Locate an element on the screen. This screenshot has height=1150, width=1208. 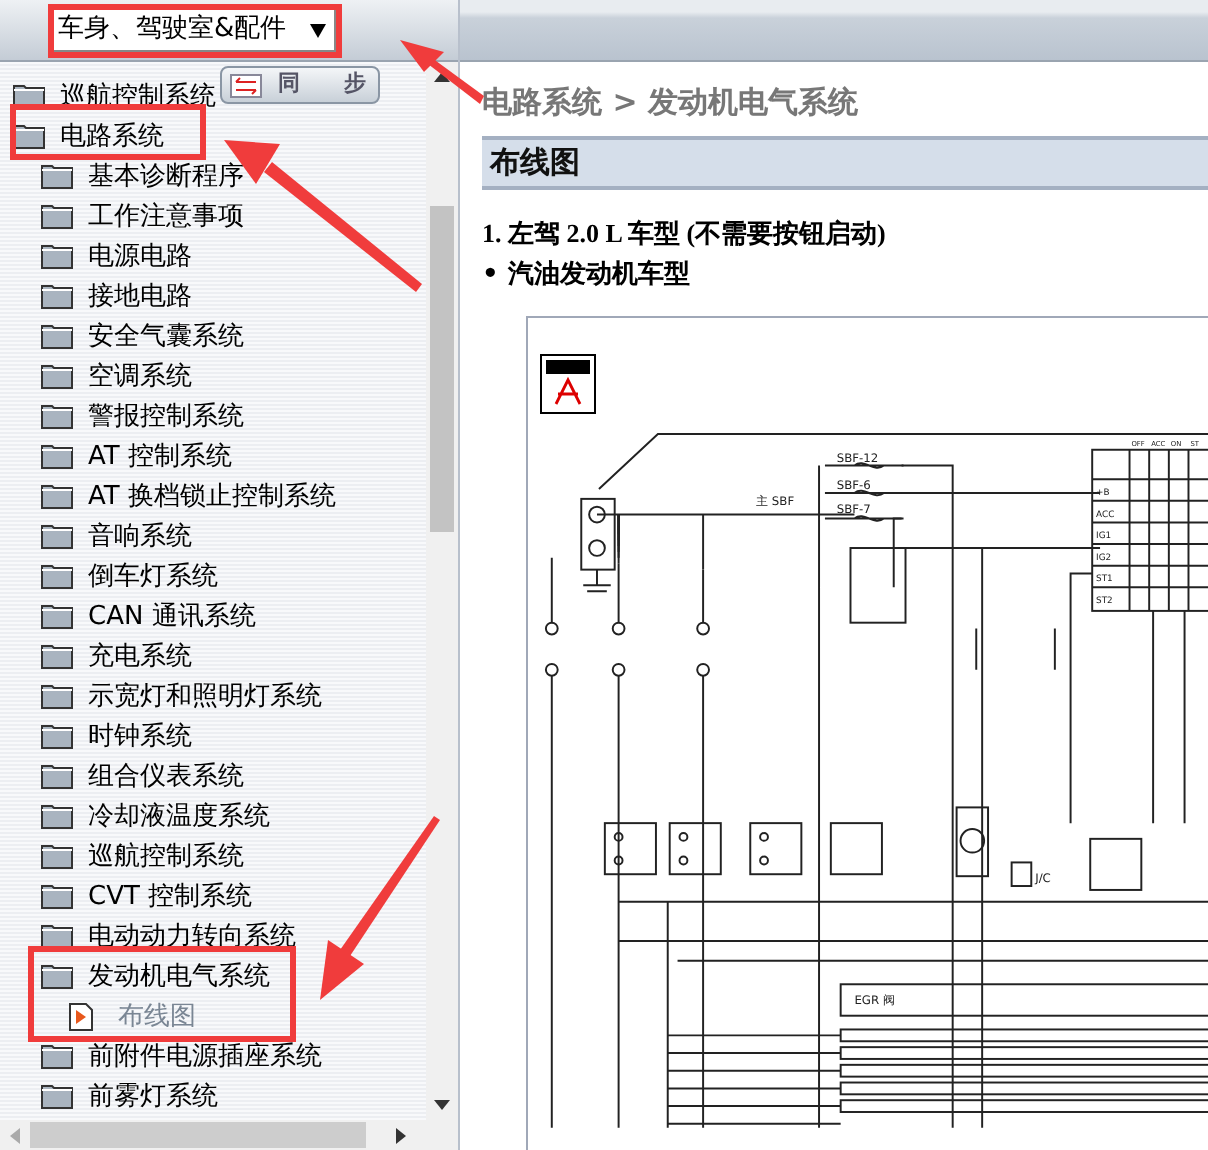
tree-item: 工作注意事项 is located at coordinates (166, 216).